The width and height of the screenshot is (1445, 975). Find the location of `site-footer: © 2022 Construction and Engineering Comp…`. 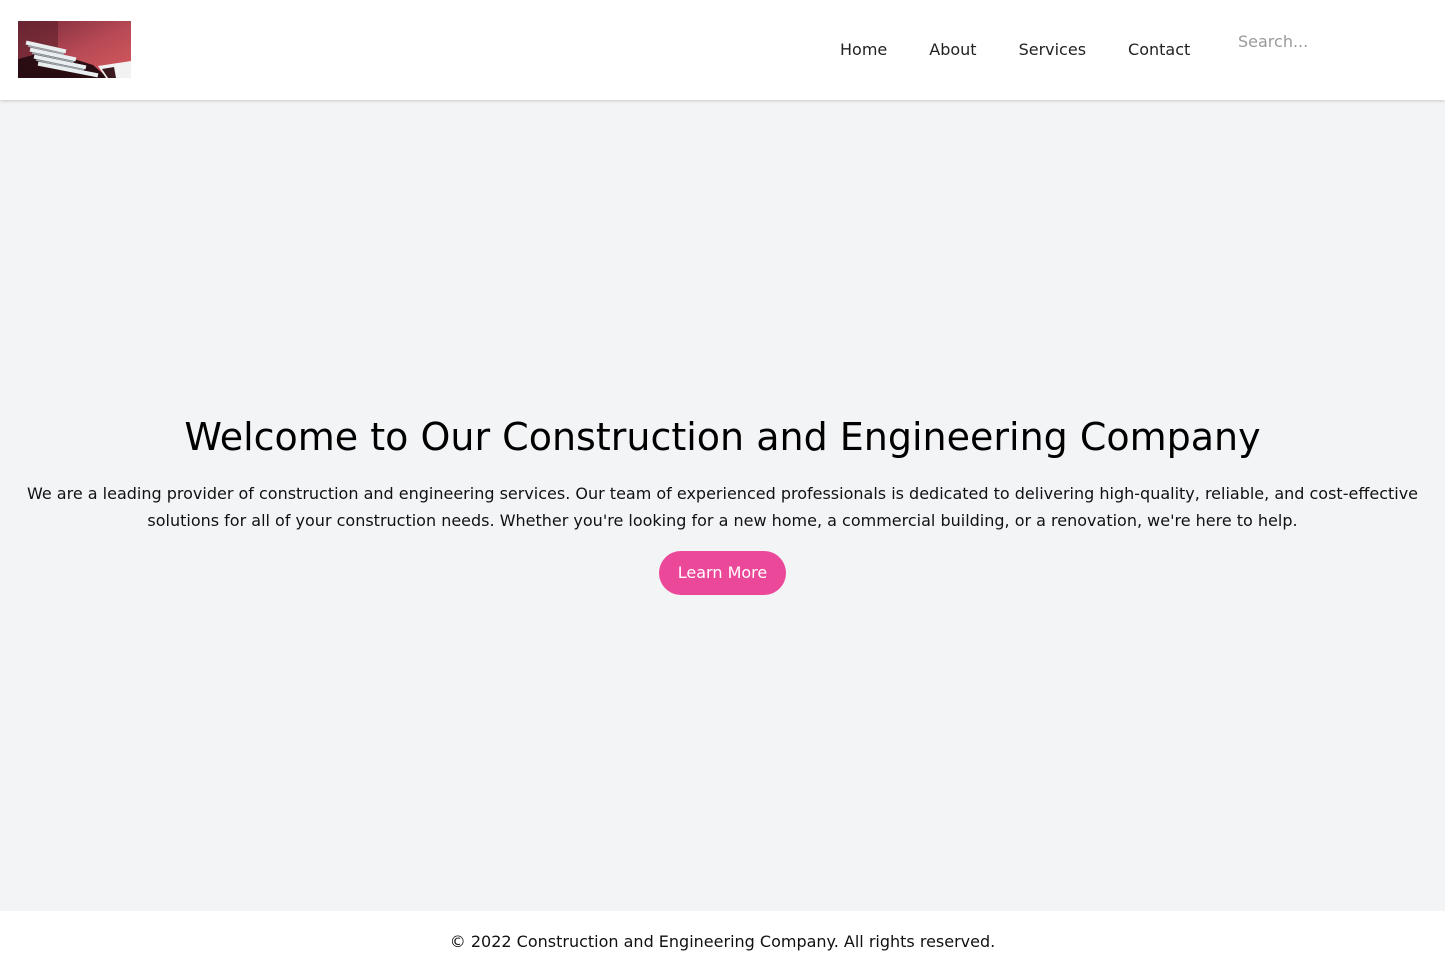

site-footer: © 2022 Construction and Engineering Comp… is located at coordinates (722, 943).